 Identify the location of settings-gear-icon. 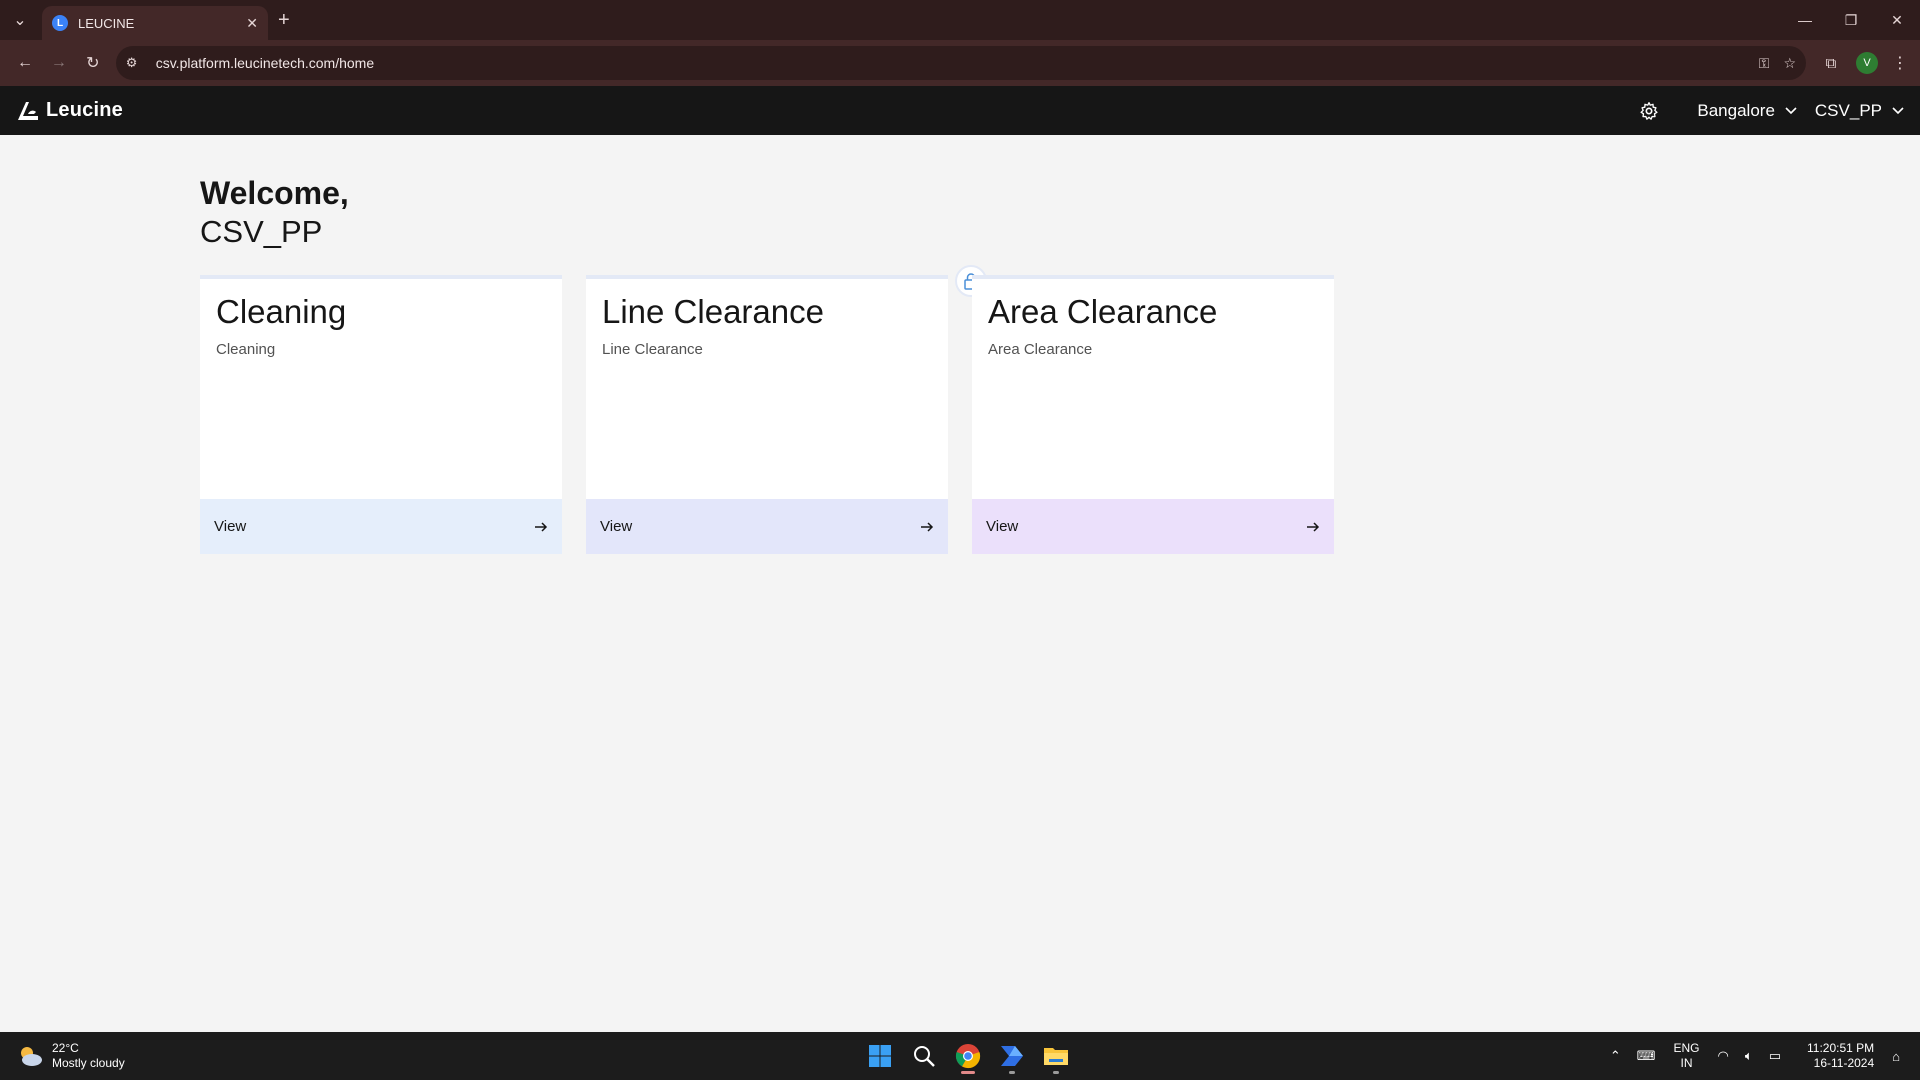
(1649, 111).